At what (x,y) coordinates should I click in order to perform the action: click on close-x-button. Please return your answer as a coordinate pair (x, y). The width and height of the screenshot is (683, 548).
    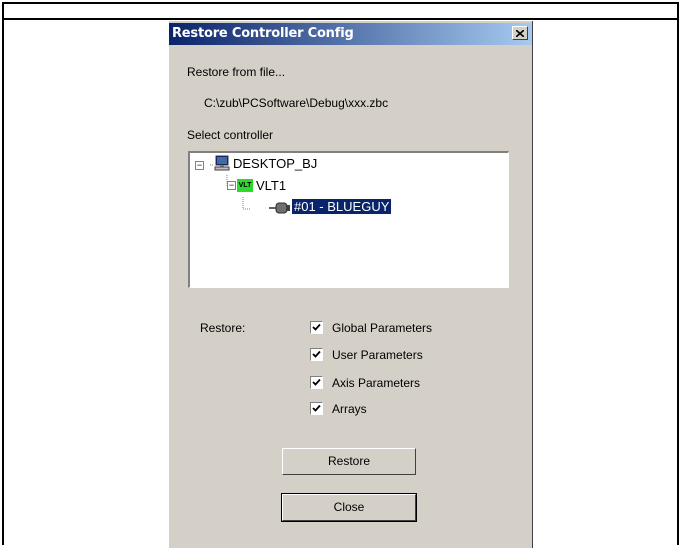
    Looking at the image, I should click on (520, 33).